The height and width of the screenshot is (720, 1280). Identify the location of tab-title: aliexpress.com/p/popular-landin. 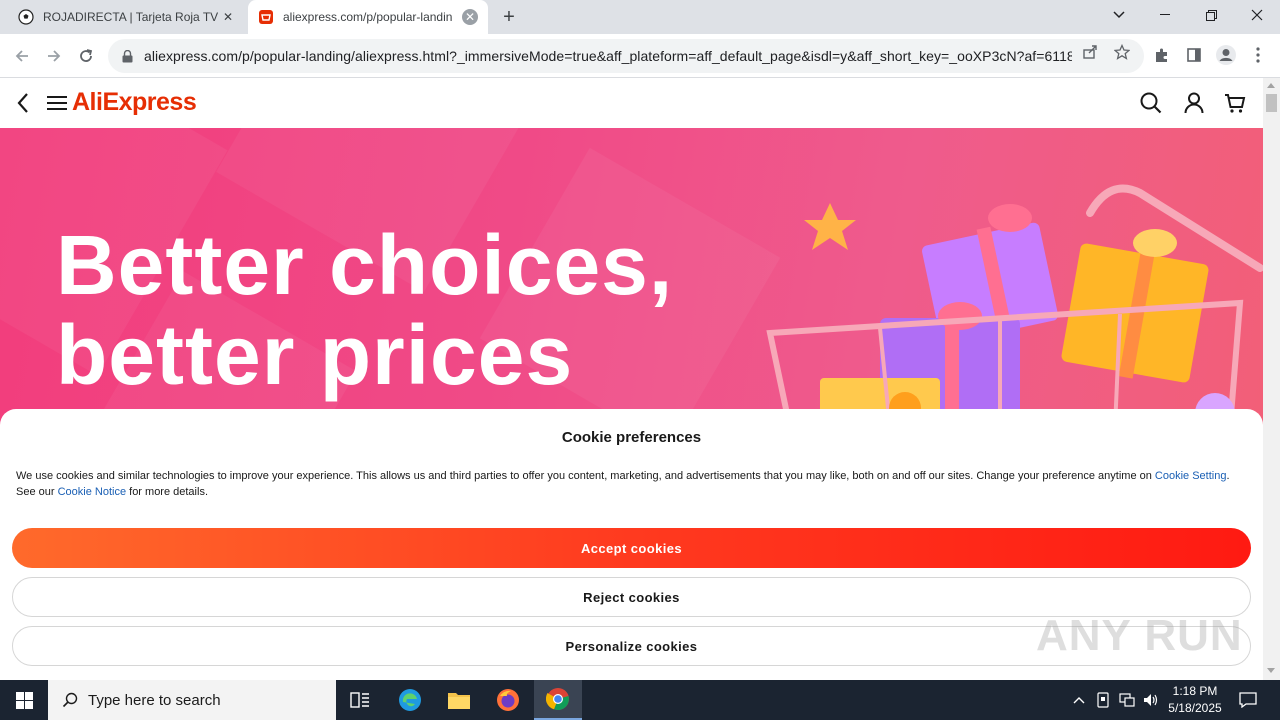
(368, 17).